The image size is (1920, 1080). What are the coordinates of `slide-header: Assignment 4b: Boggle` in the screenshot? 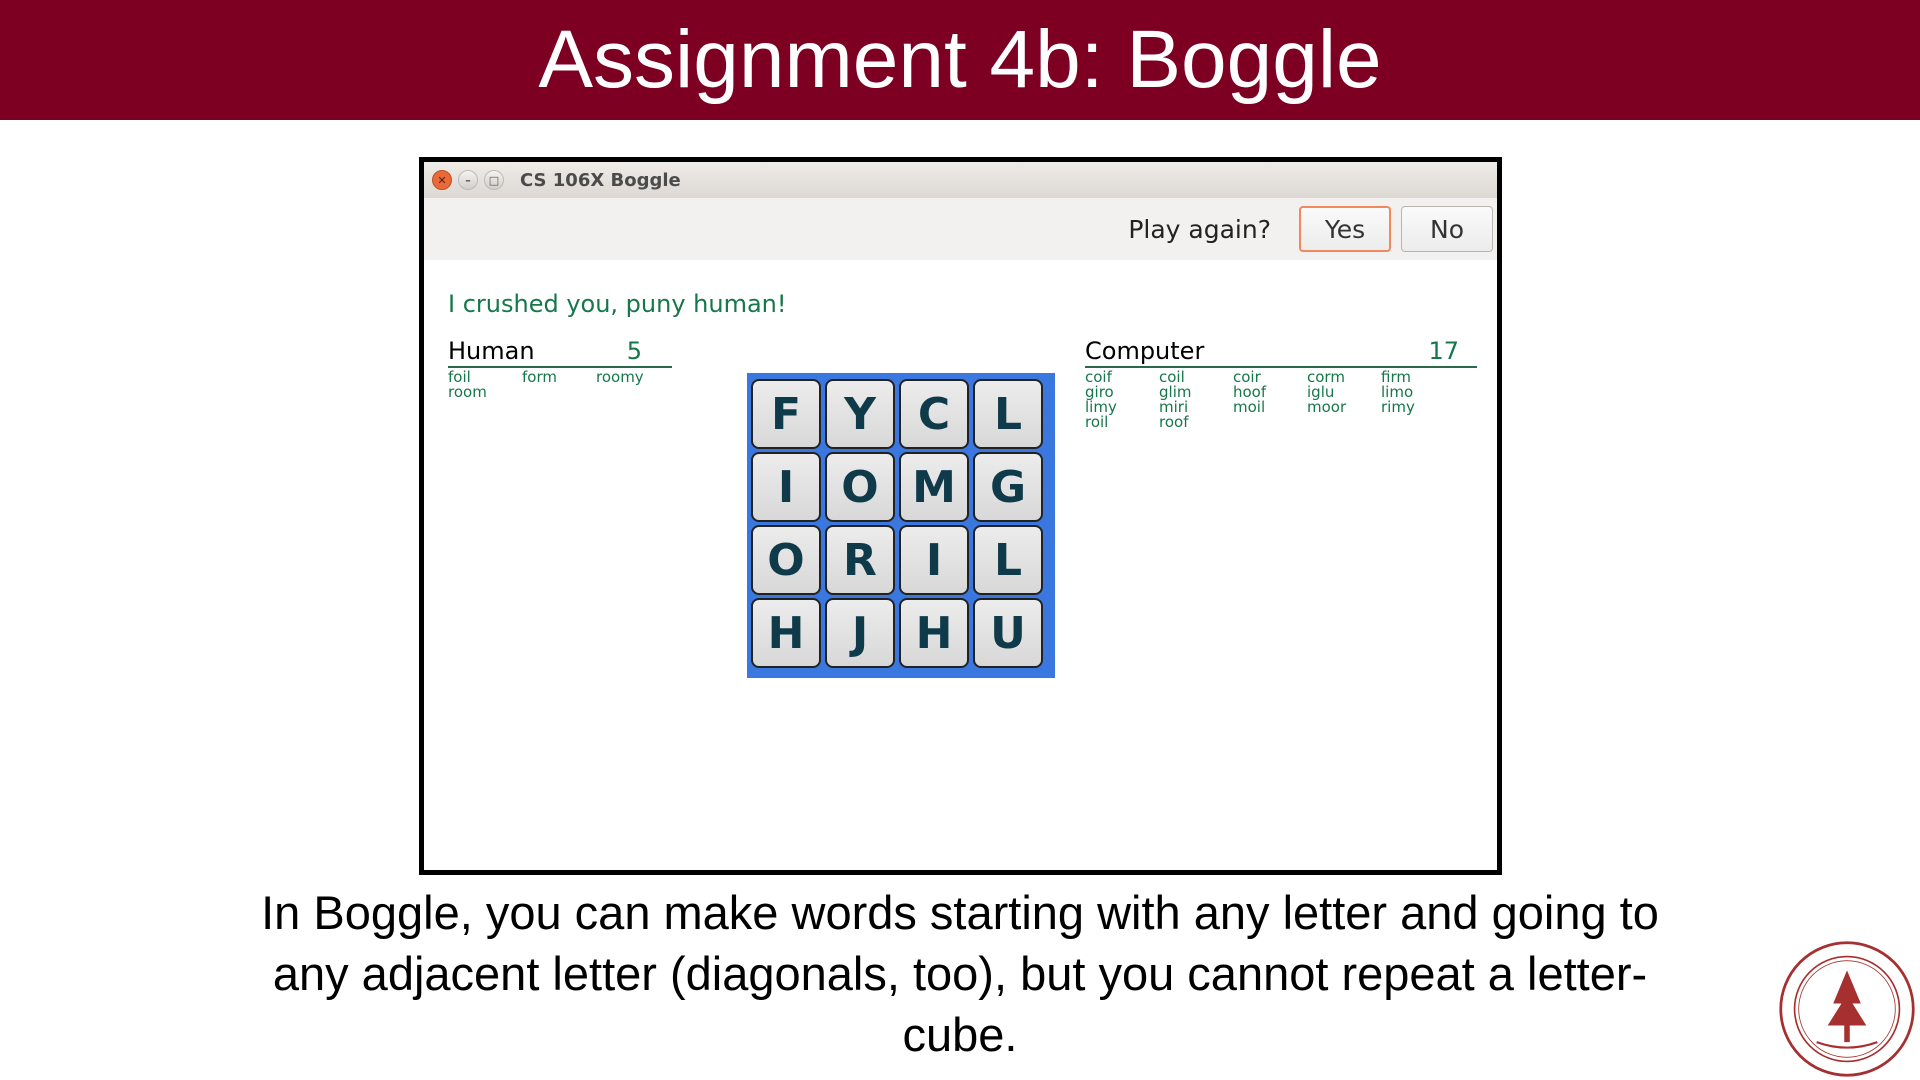 It's located at (960, 60).